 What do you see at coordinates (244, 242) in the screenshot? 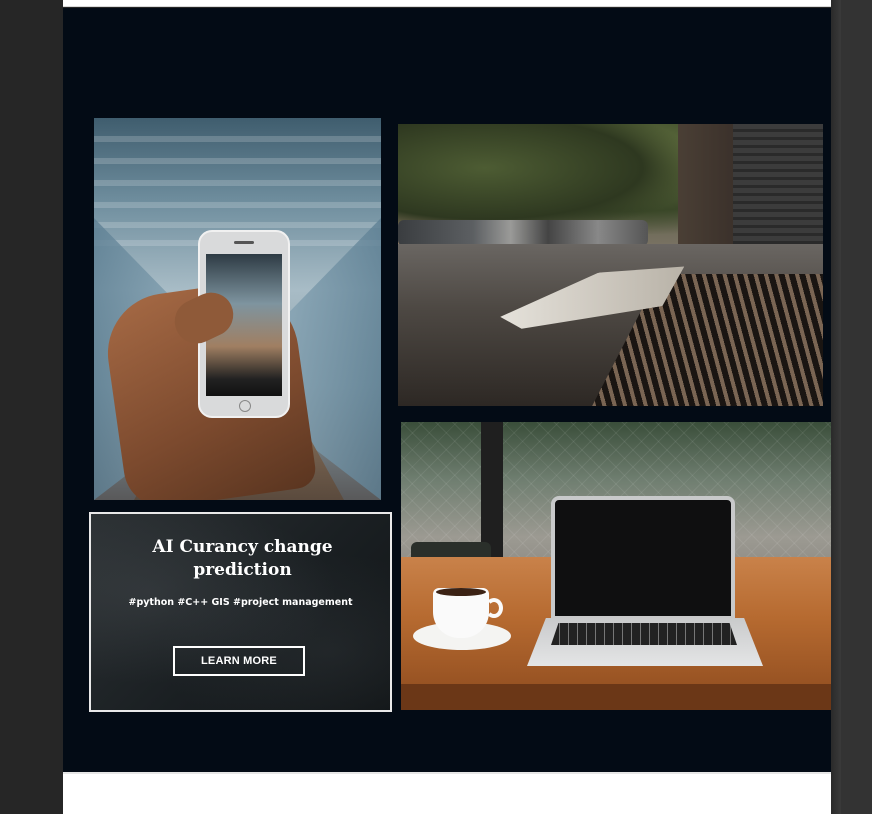
I see `phone-speaker` at bounding box center [244, 242].